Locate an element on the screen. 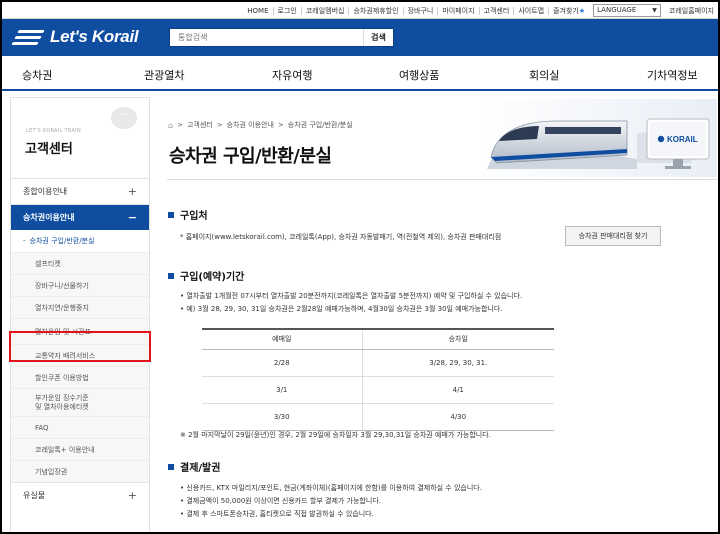 The height and width of the screenshot is (534, 720). nav-free-travel: 자유여행 is located at coordinates (292, 75).